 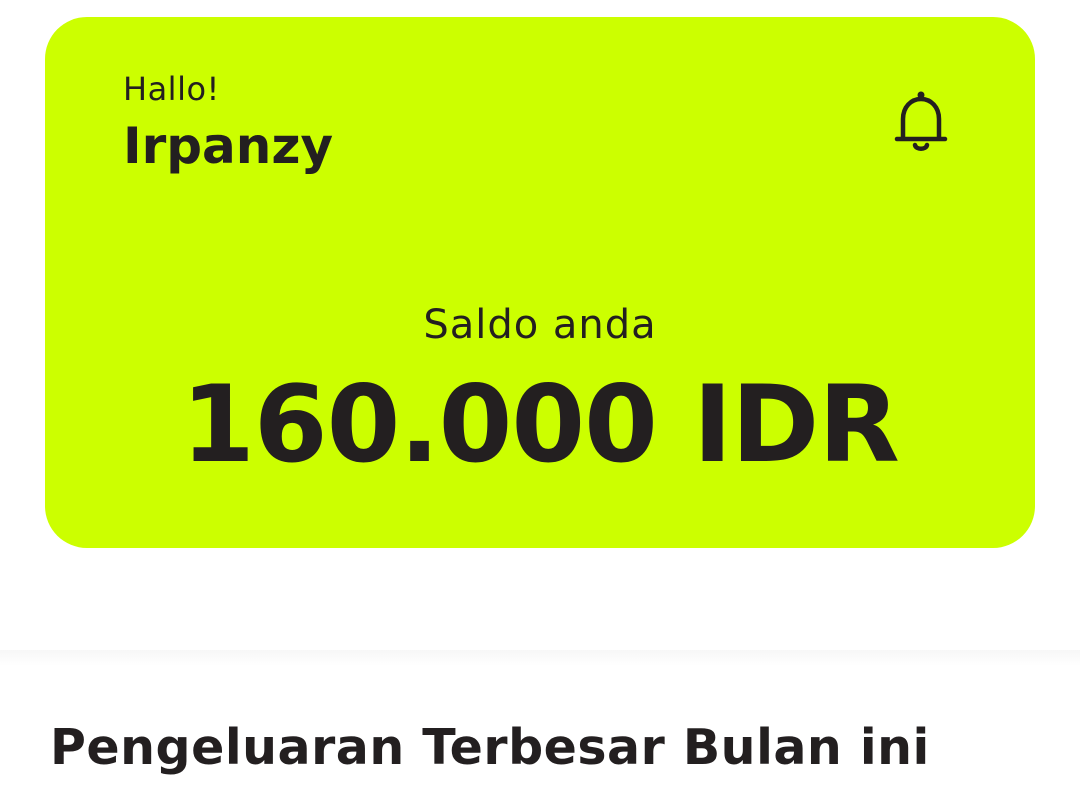 What do you see at coordinates (228, 146) in the screenshot?
I see `username: Irpanzy` at bounding box center [228, 146].